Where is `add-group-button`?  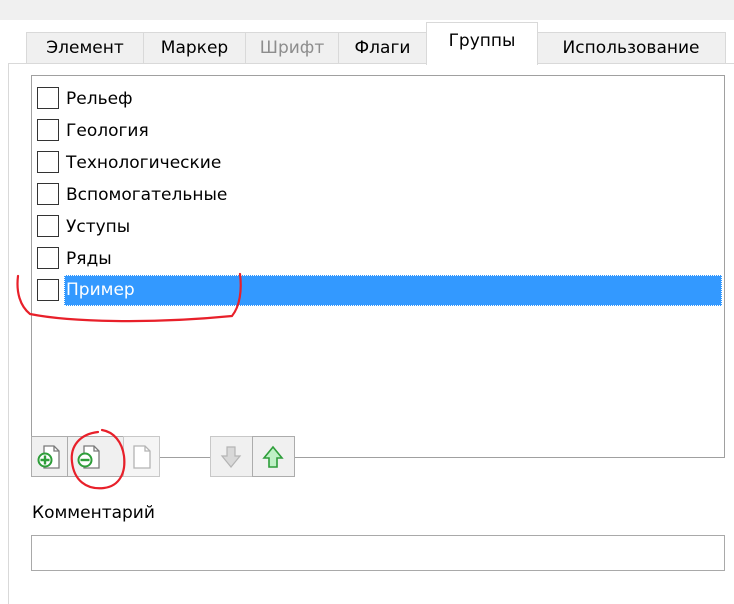
add-group-button is located at coordinates (49, 456).